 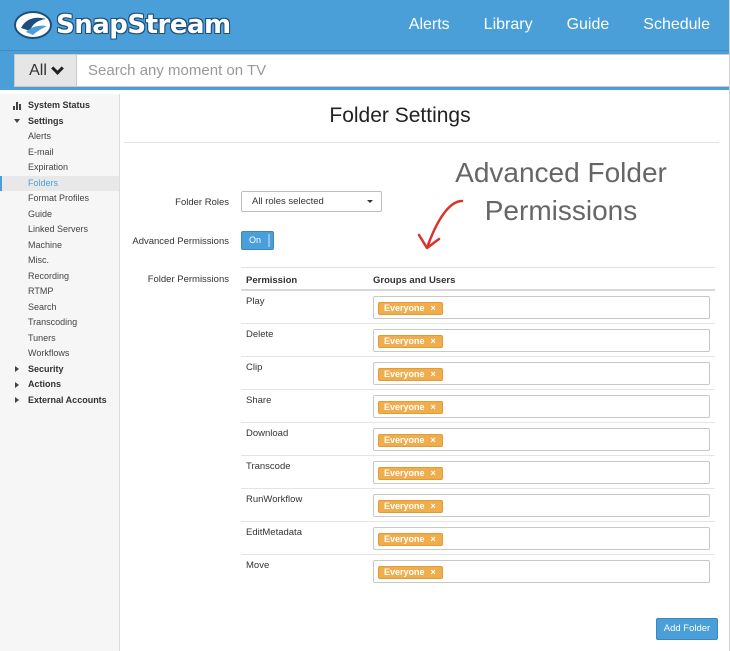 What do you see at coordinates (478, 279) in the screenshot?
I see `table-header: Permission Groups and Users` at bounding box center [478, 279].